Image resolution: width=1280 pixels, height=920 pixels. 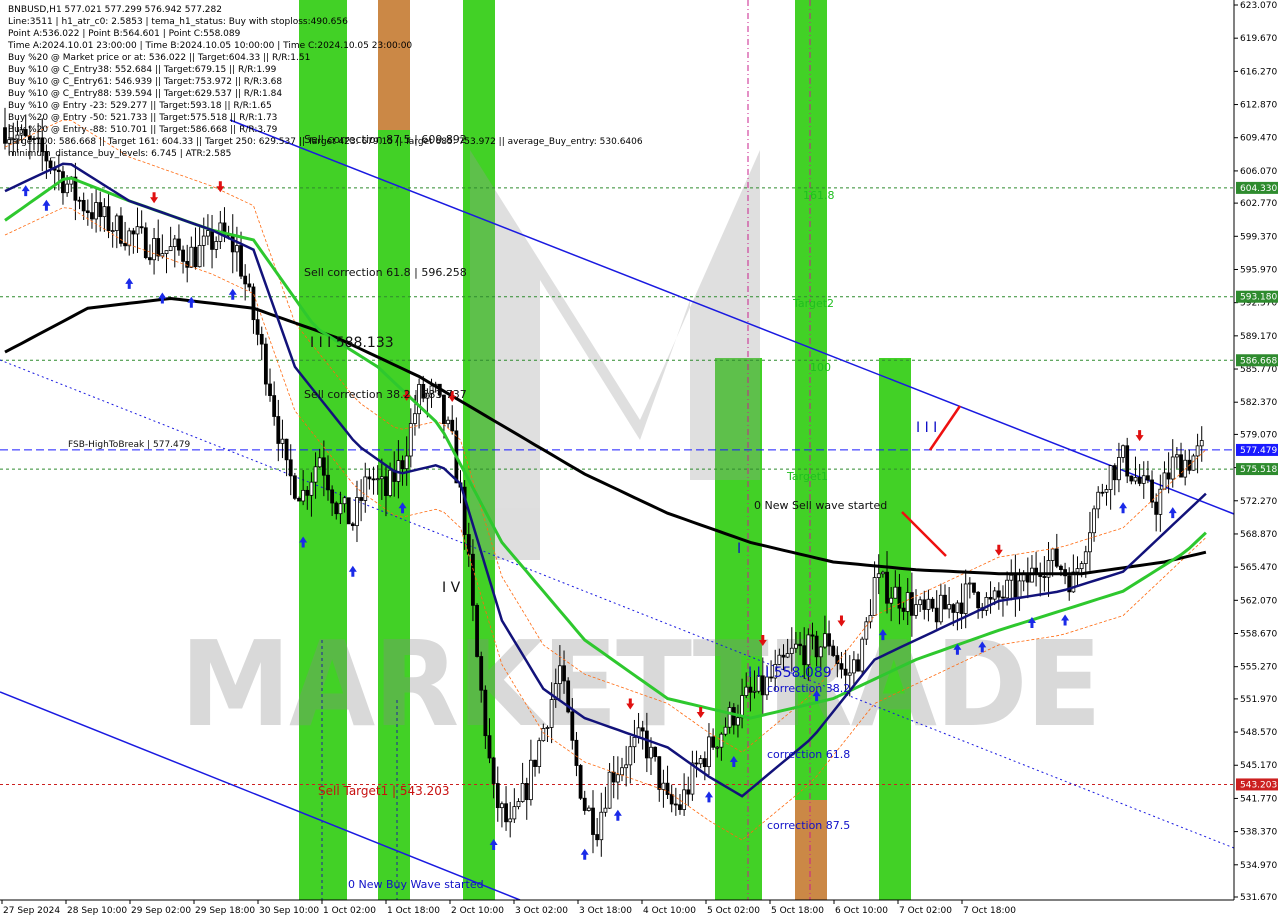 I want to click on wave-iii-b-label: I I I 558.089, so click(x=790, y=673).